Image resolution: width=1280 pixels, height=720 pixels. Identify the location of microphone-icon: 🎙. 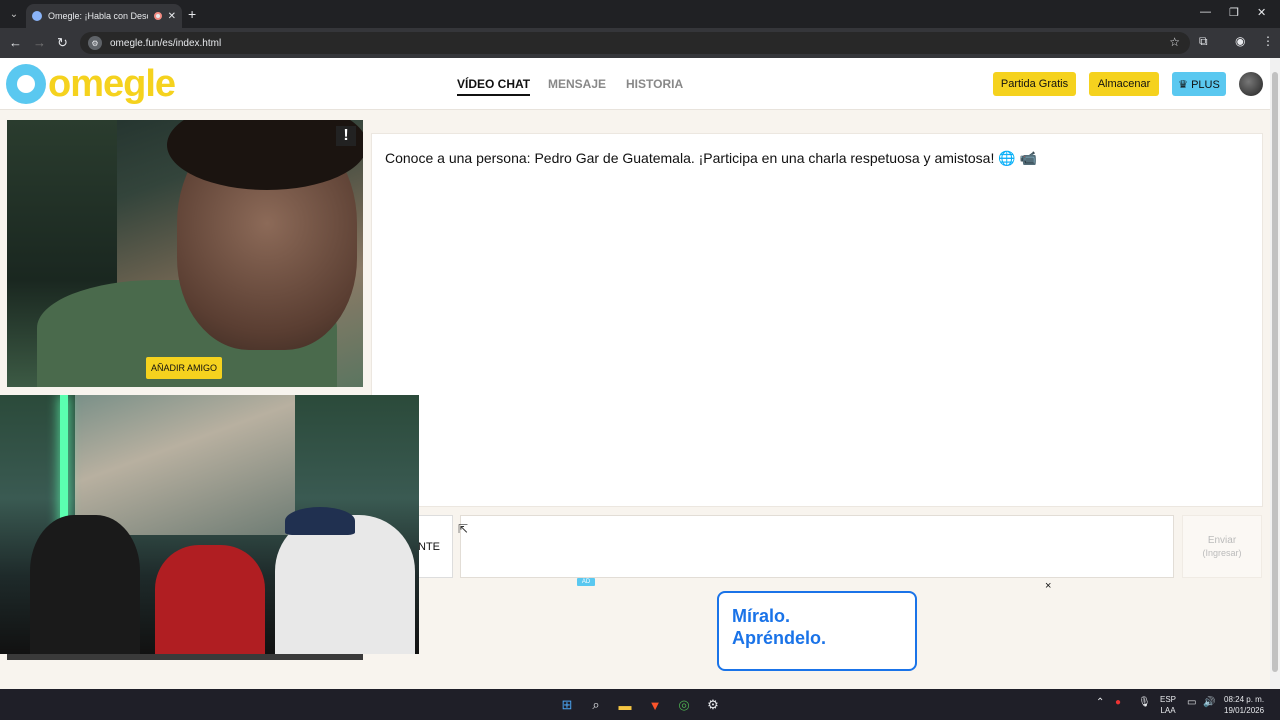
(1144, 702).